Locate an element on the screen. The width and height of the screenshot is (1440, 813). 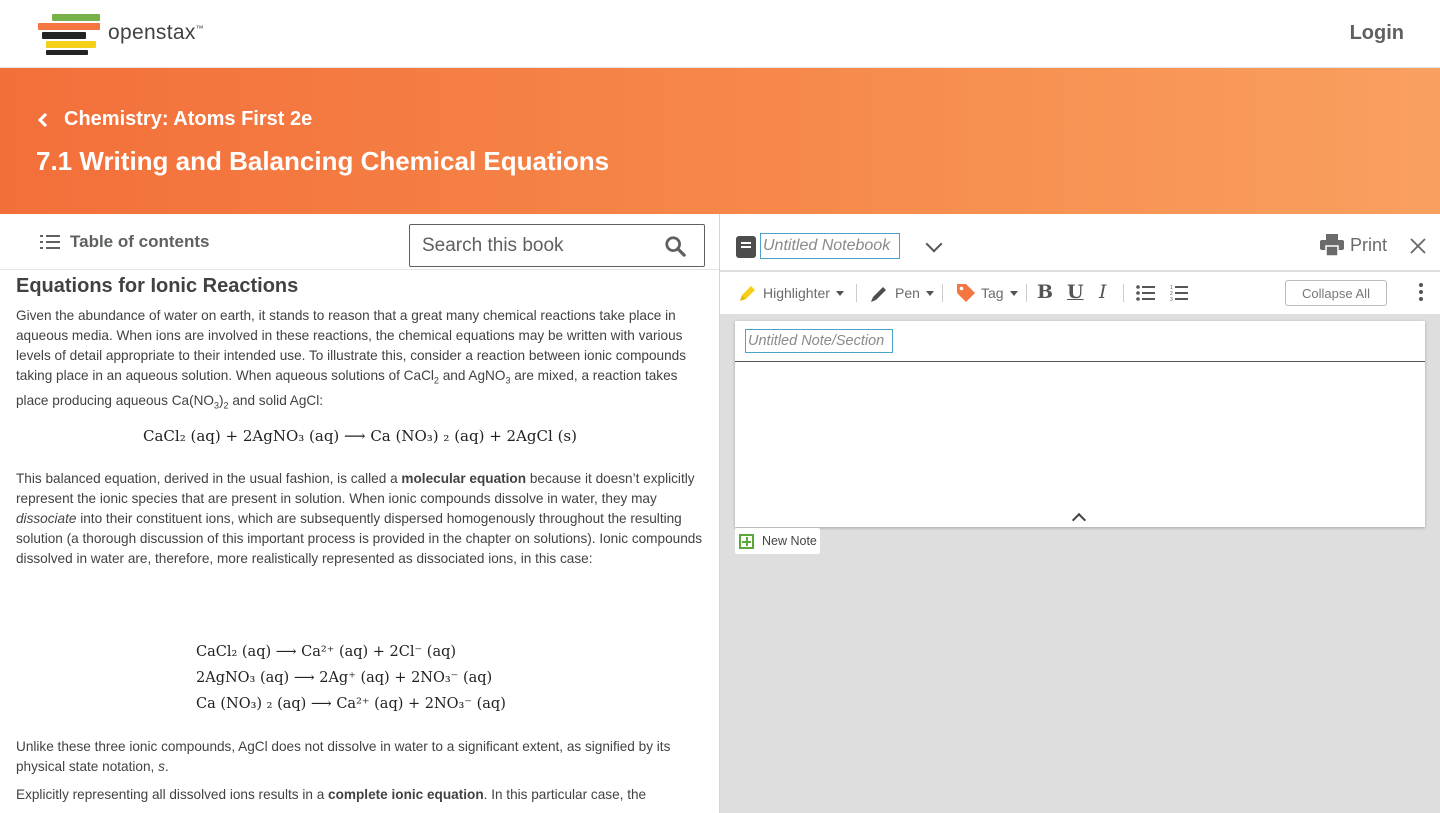
bold-button: B is located at coordinates (1045, 292).